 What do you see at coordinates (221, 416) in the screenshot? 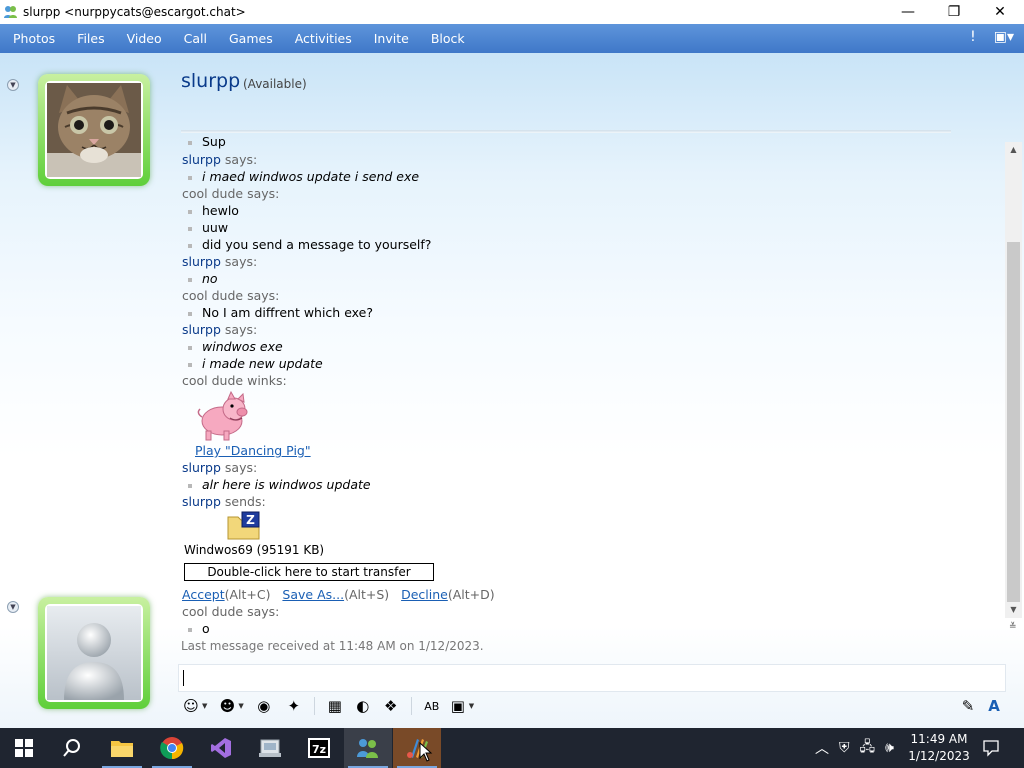
I see `dancing-pig-wink-icon` at bounding box center [221, 416].